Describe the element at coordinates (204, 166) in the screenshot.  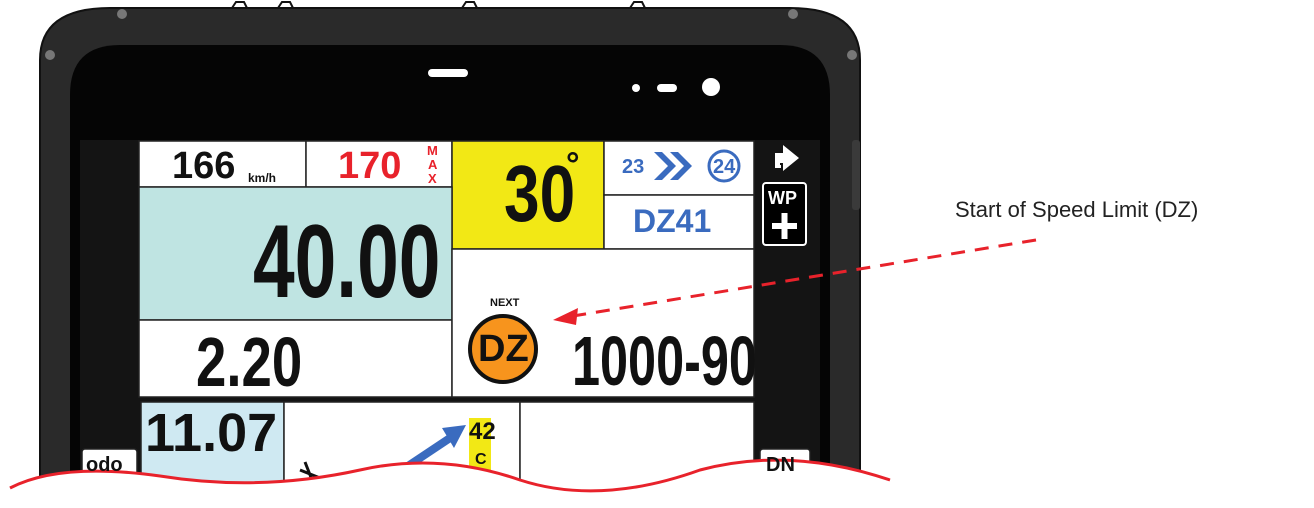
I see `speed-value: 166` at that location.